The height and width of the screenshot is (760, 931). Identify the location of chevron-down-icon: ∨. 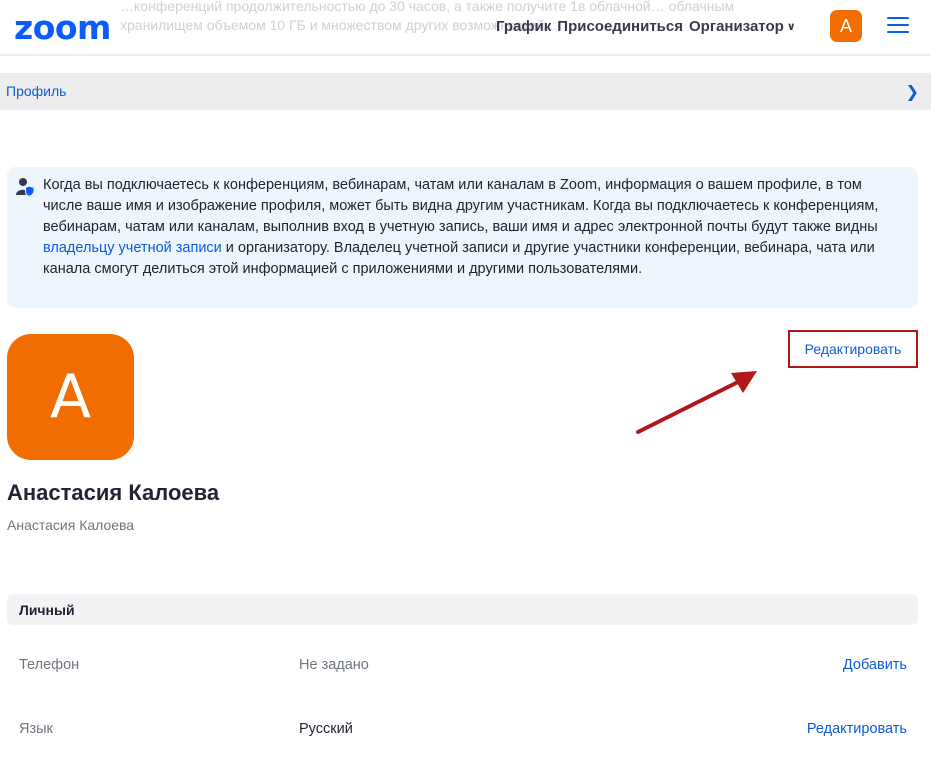
(791, 27).